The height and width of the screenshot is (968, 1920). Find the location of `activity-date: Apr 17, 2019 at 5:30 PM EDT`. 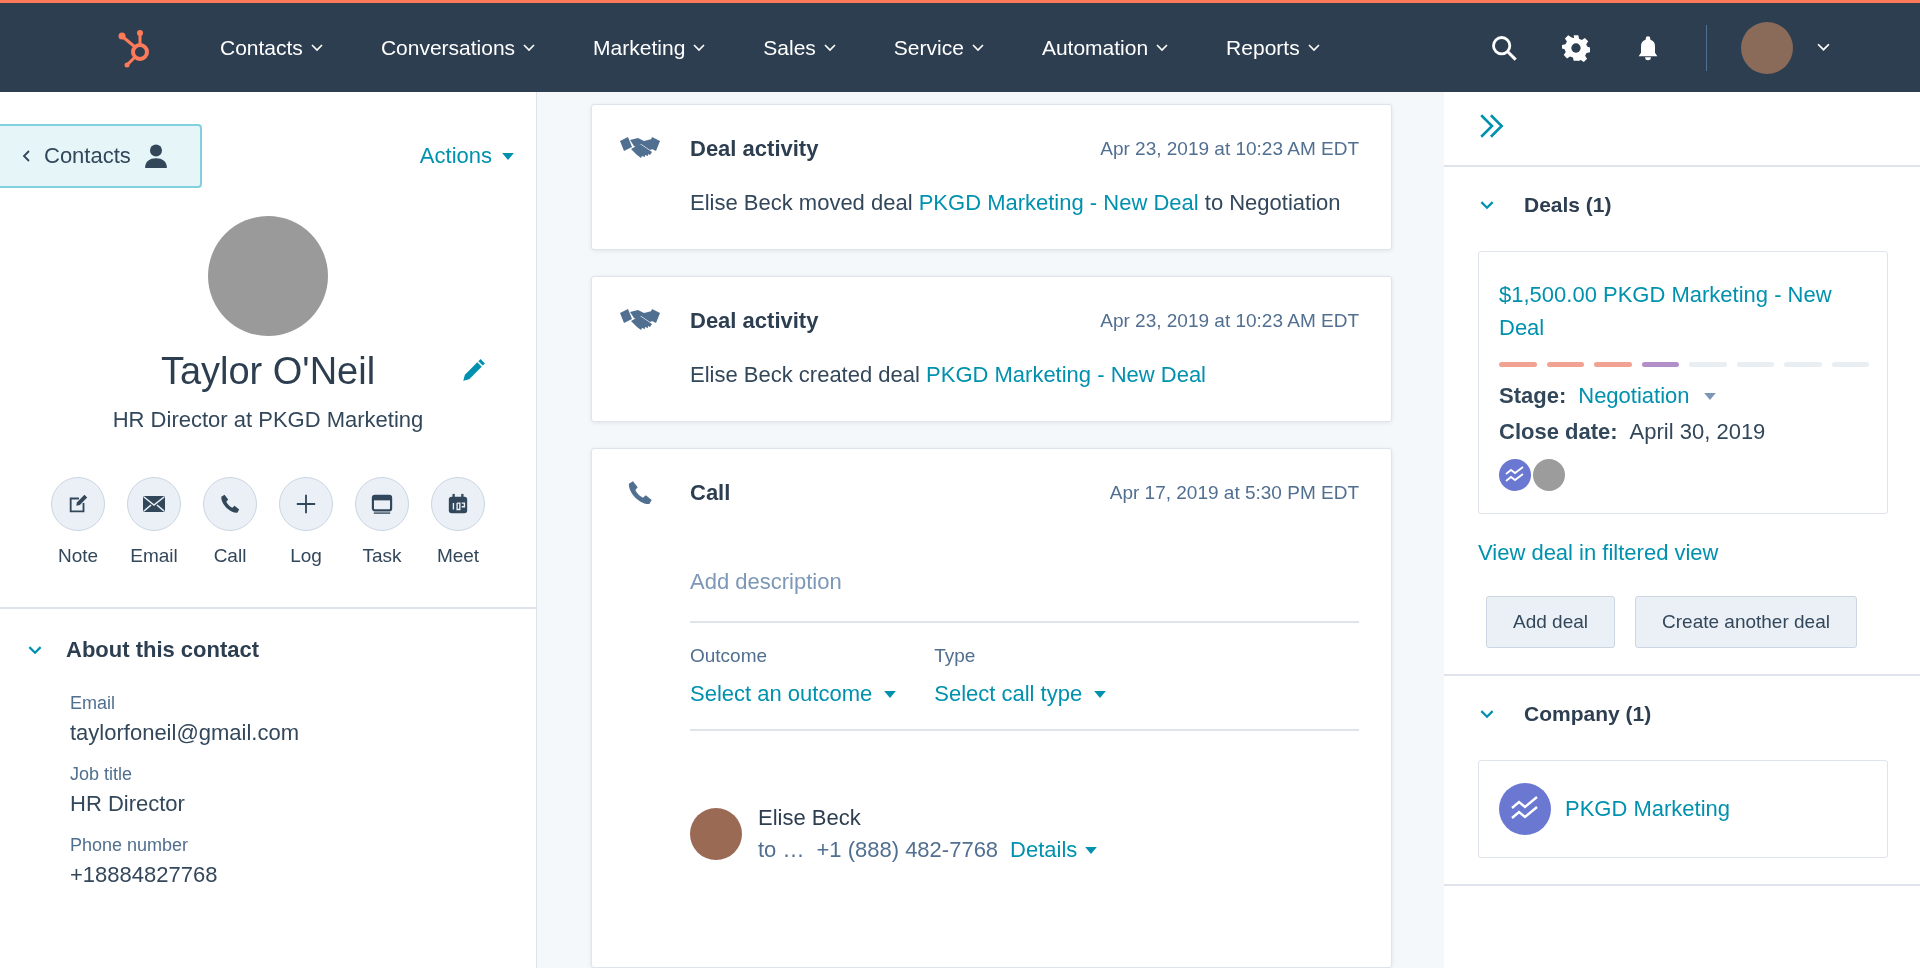

activity-date: Apr 17, 2019 at 5:30 PM EDT is located at coordinates (1234, 493).